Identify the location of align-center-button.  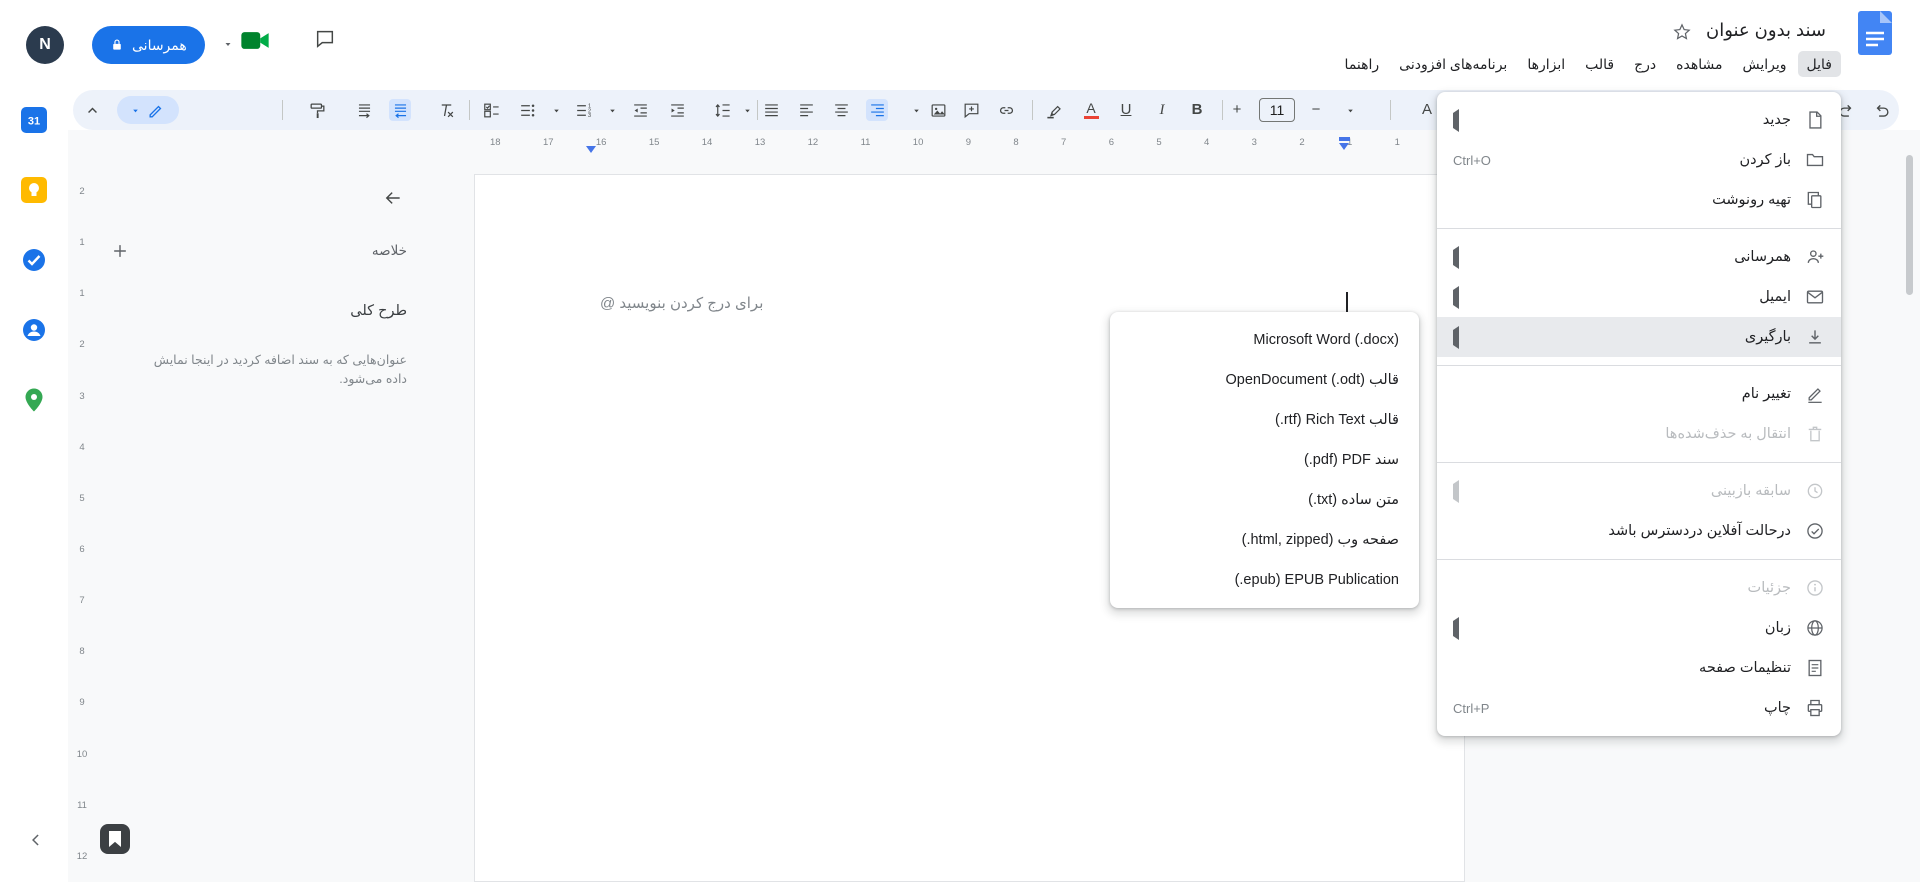
(841, 110).